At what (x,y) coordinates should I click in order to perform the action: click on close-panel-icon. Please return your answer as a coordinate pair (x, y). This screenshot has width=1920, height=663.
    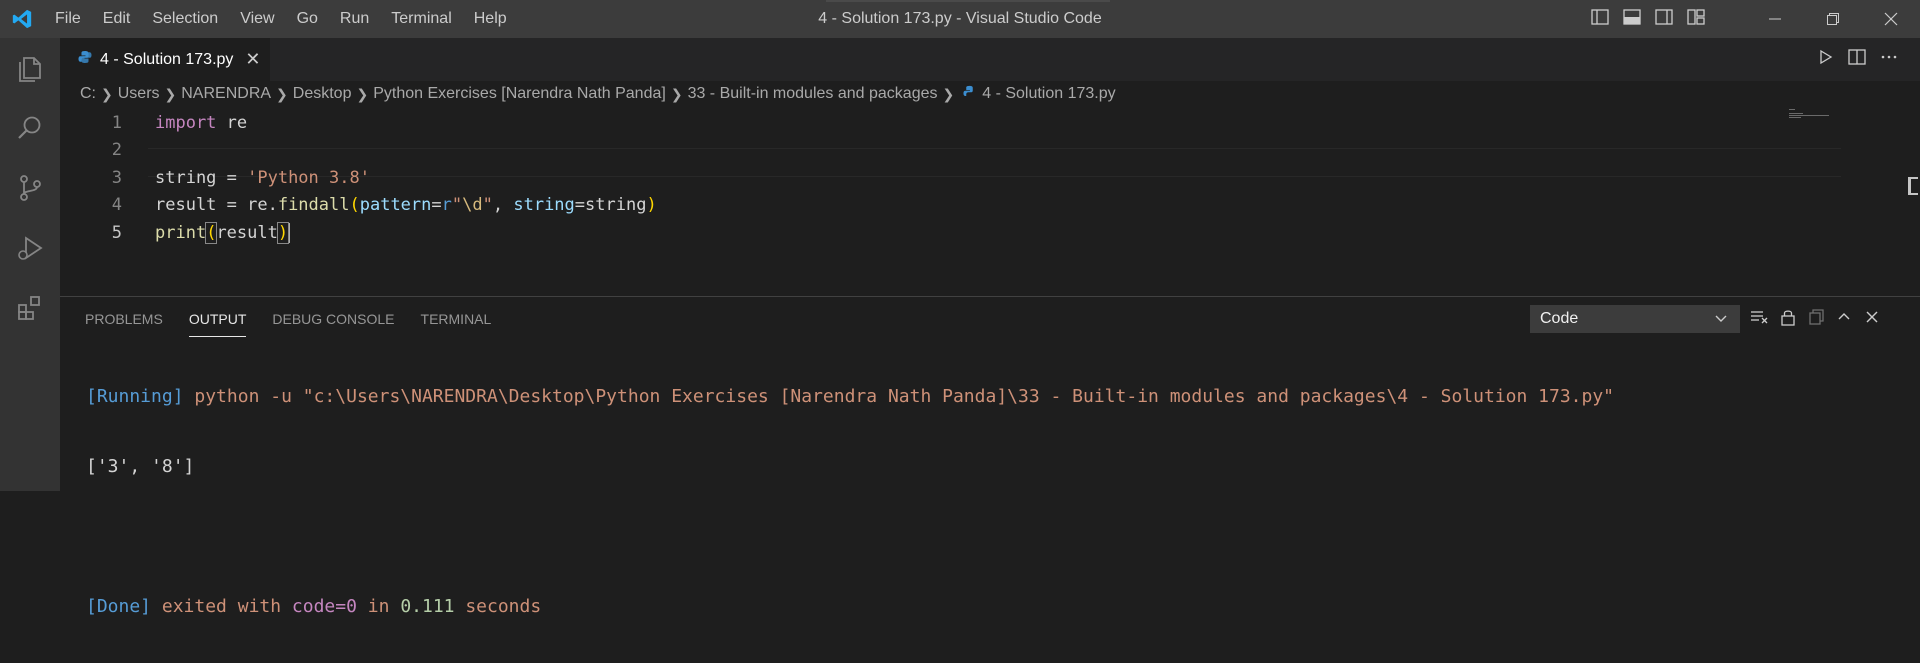
    Looking at the image, I should click on (1872, 319).